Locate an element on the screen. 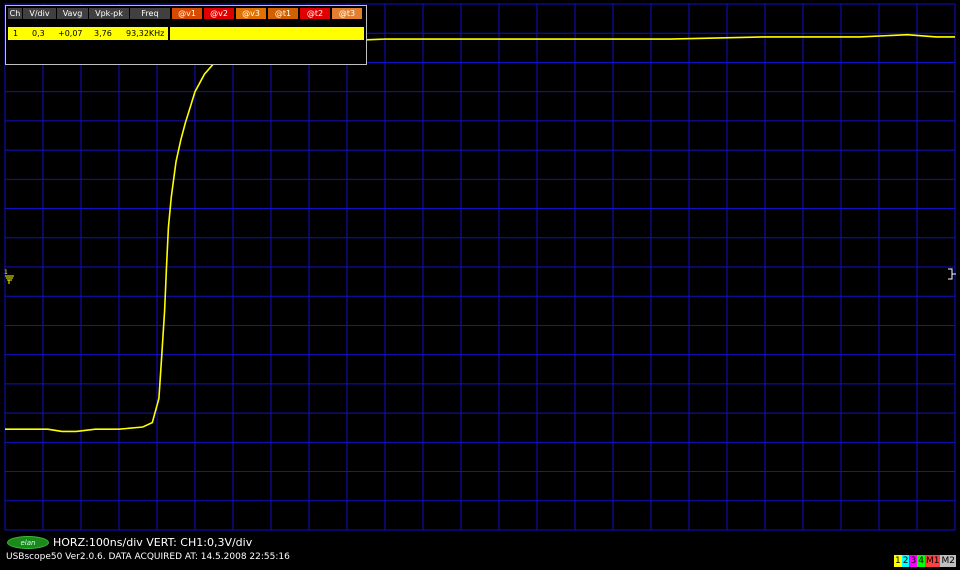  channel-select-m1: M1 is located at coordinates (932, 561).